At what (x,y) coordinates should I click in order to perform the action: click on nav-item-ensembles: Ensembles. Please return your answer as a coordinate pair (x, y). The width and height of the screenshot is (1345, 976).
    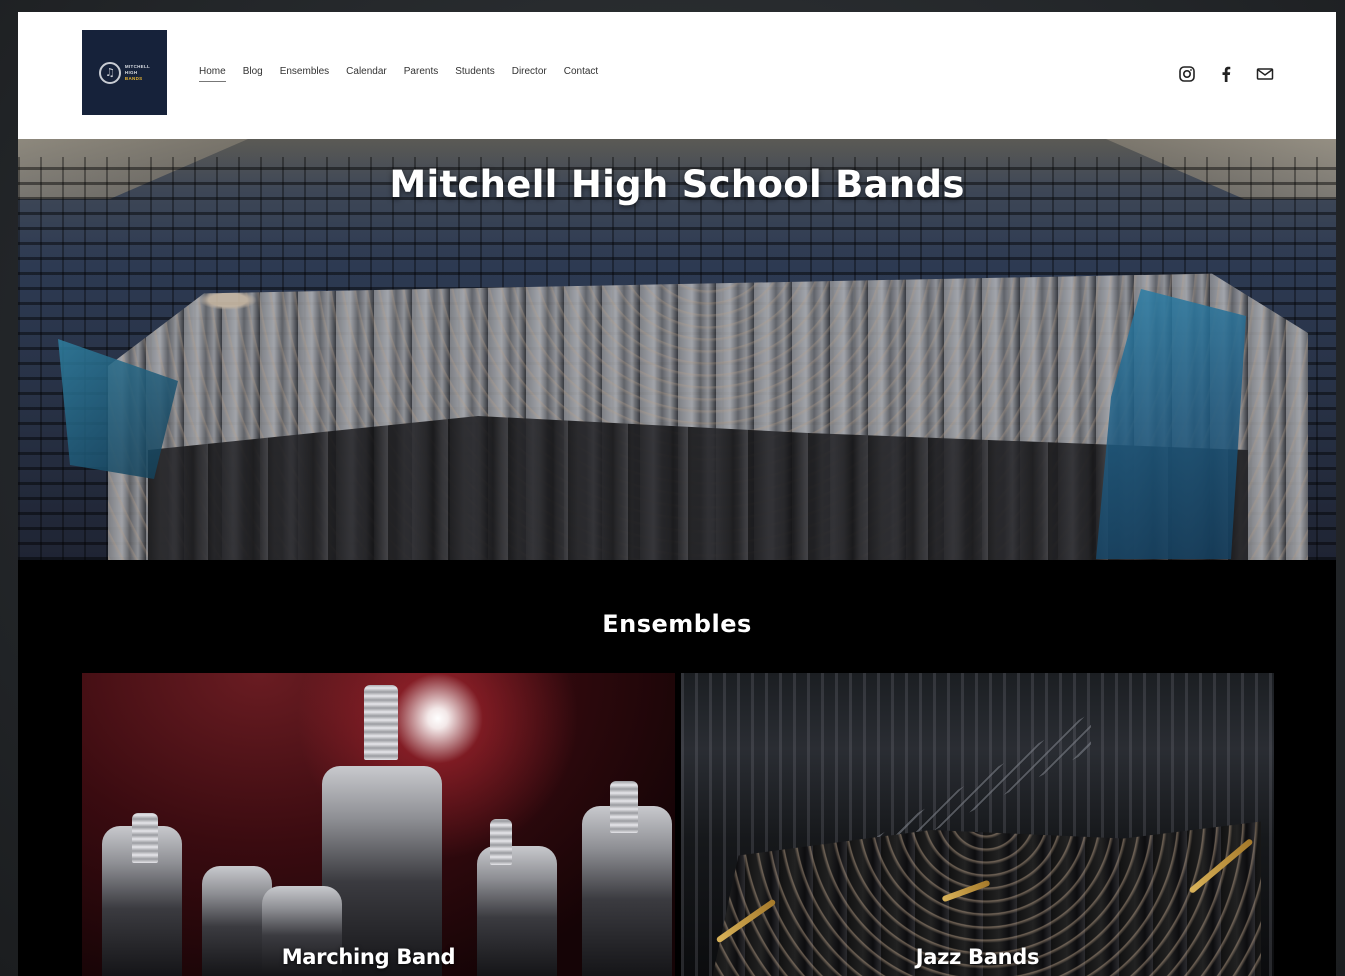
    Looking at the image, I should click on (304, 74).